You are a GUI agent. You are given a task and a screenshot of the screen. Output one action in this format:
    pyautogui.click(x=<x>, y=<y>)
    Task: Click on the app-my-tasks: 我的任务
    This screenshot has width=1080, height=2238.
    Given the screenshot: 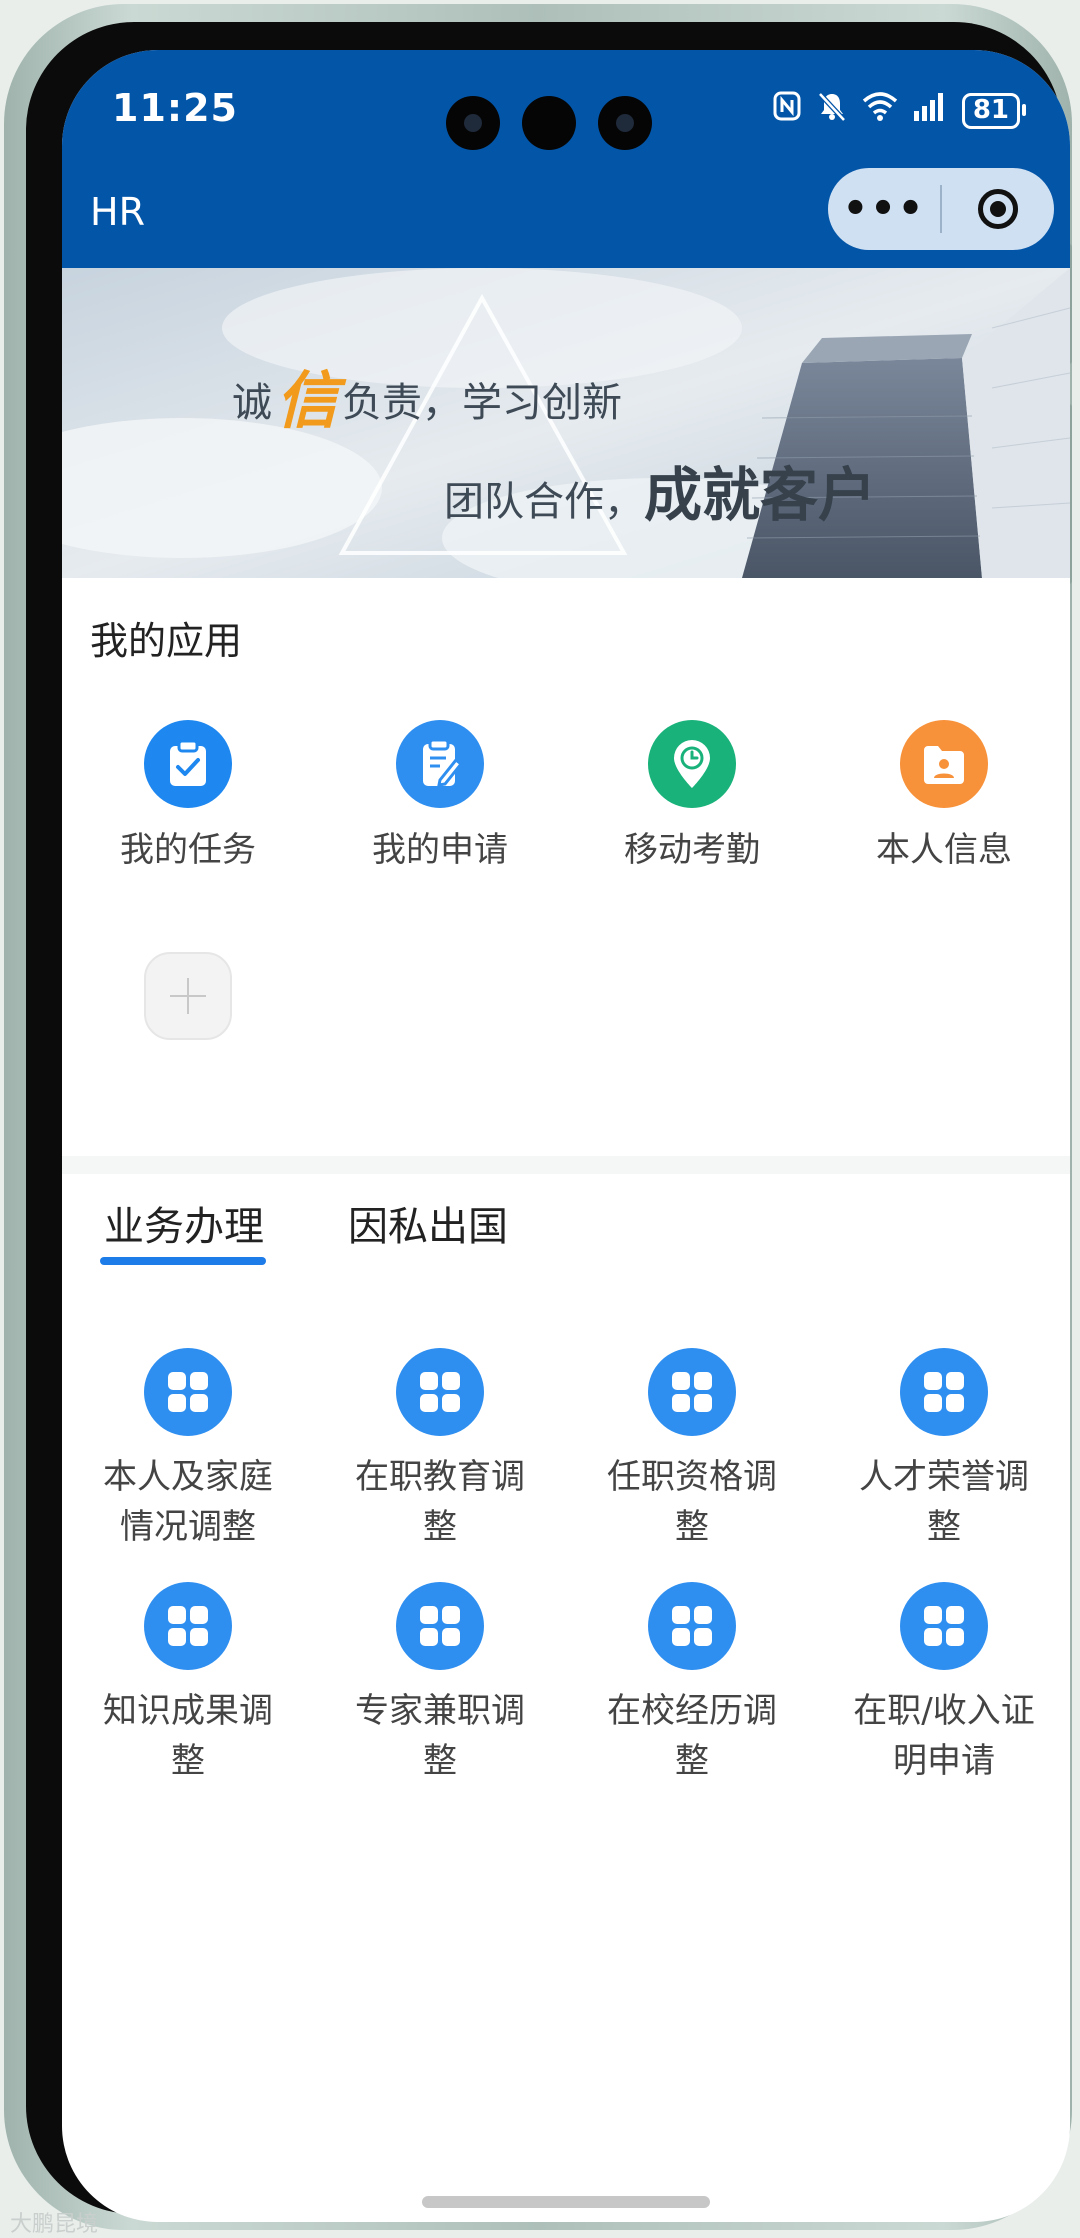 What is the action you would take?
    pyautogui.click(x=188, y=795)
    